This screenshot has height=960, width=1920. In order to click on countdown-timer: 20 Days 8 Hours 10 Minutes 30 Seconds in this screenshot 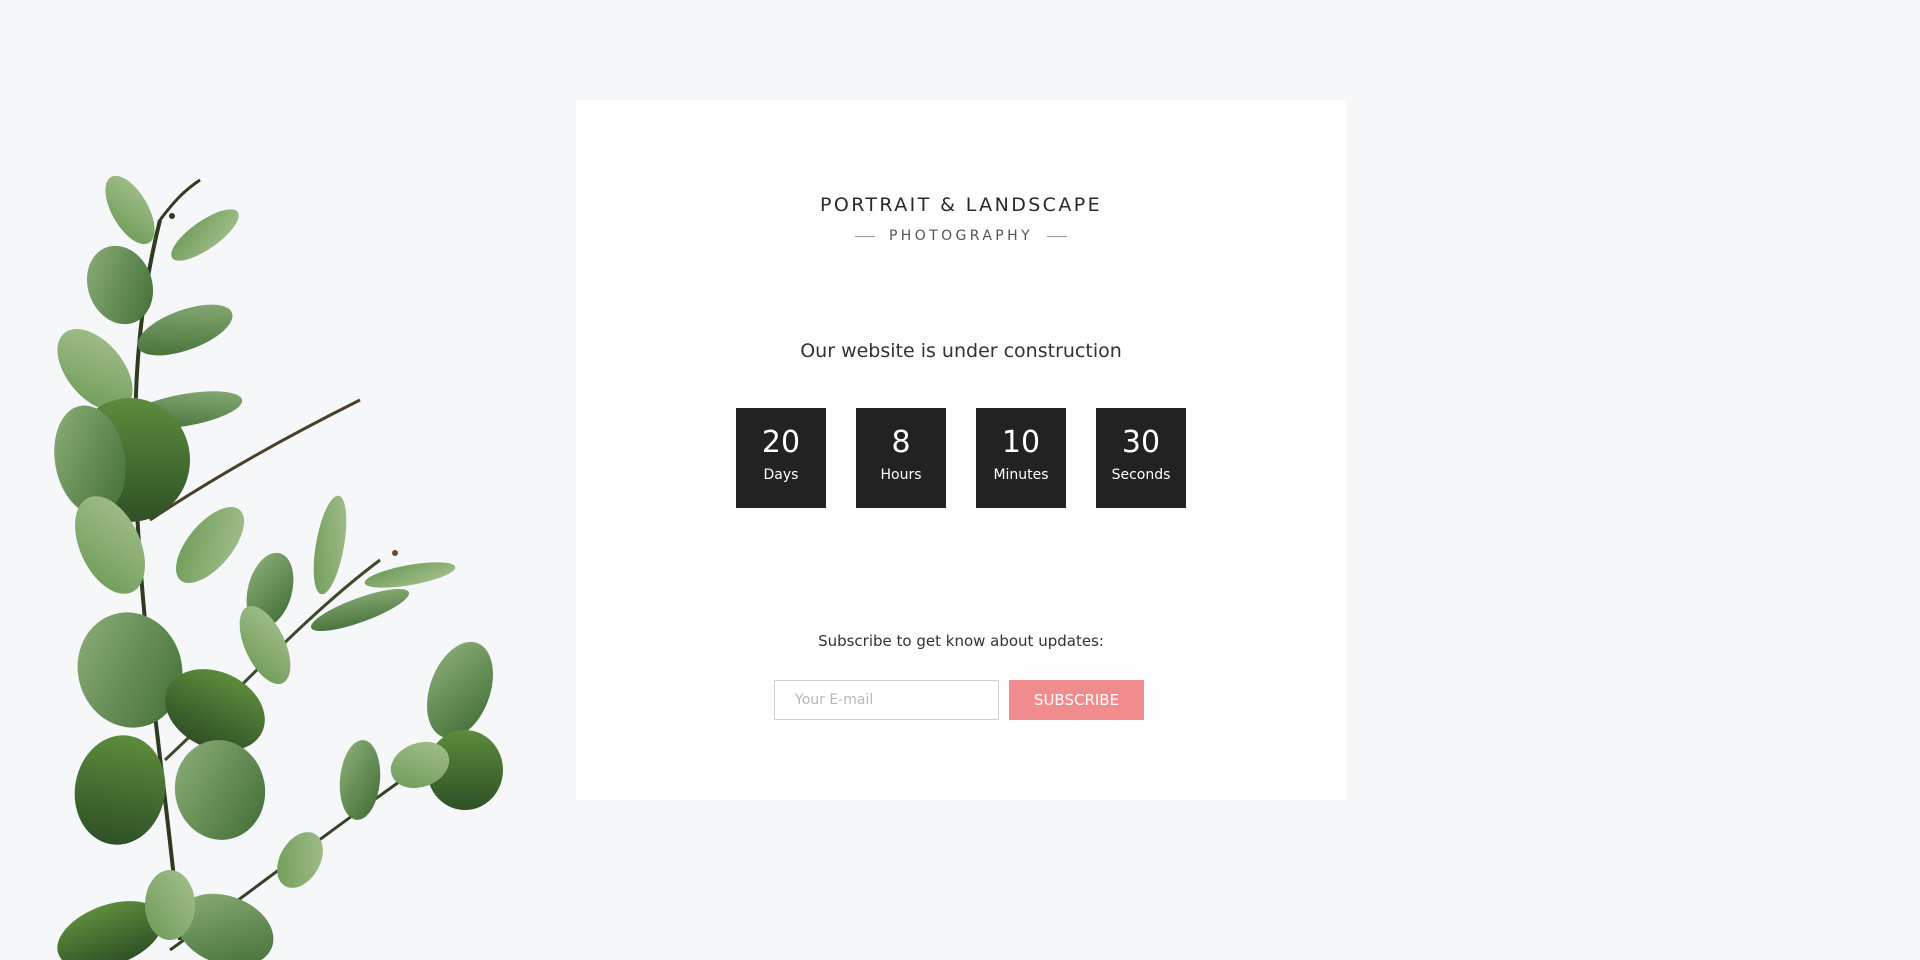, I will do `click(961, 458)`.